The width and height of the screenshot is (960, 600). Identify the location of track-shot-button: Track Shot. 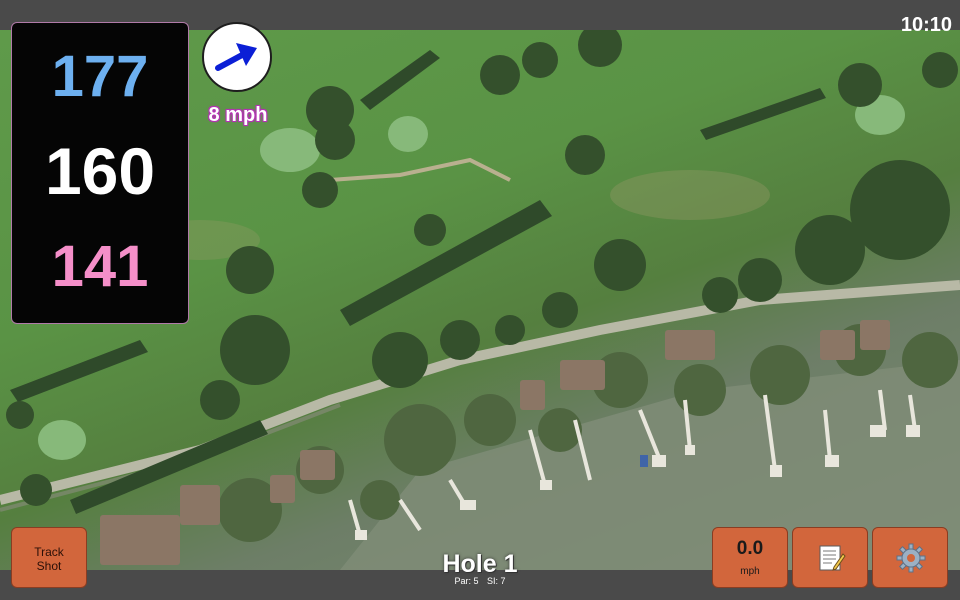
(49, 557).